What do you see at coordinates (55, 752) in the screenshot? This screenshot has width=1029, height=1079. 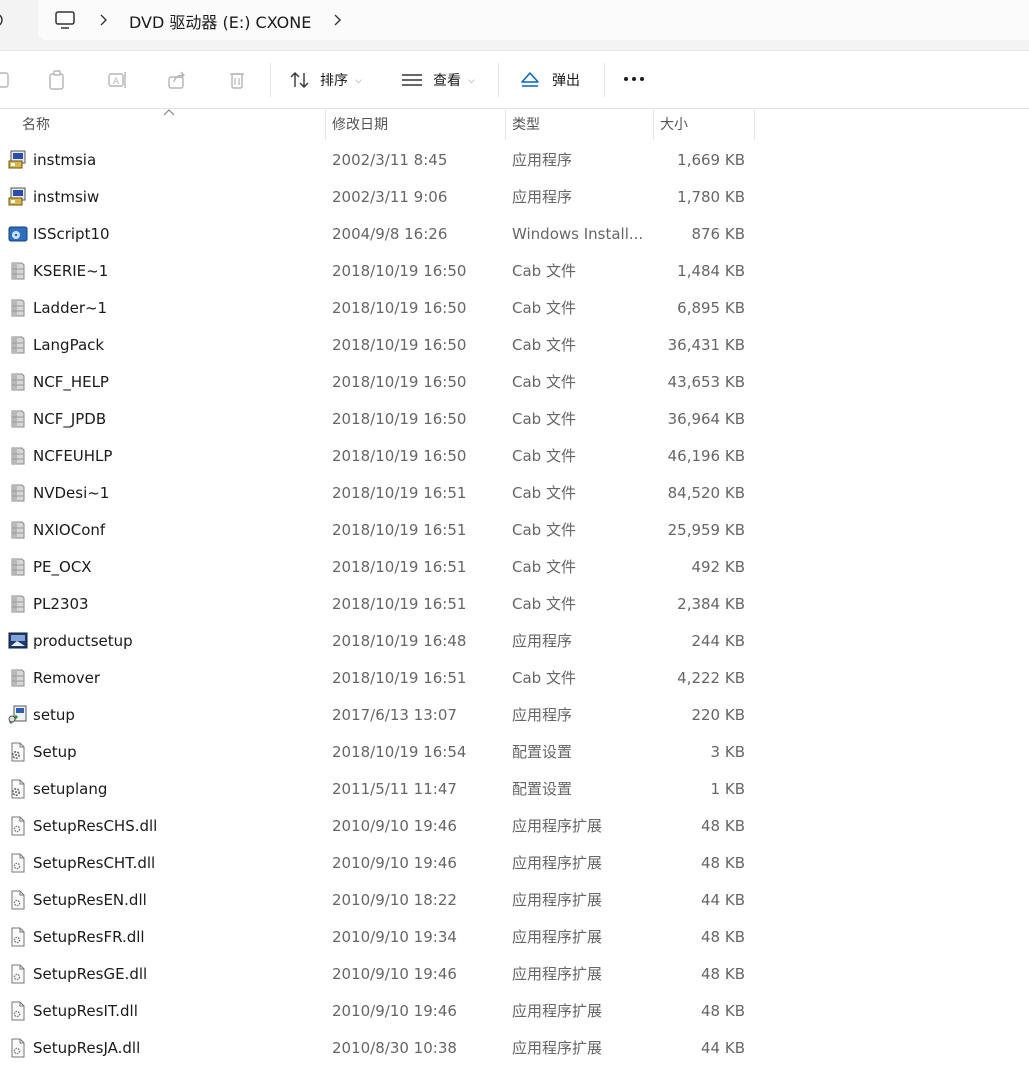 I see `file-name: Setup` at bounding box center [55, 752].